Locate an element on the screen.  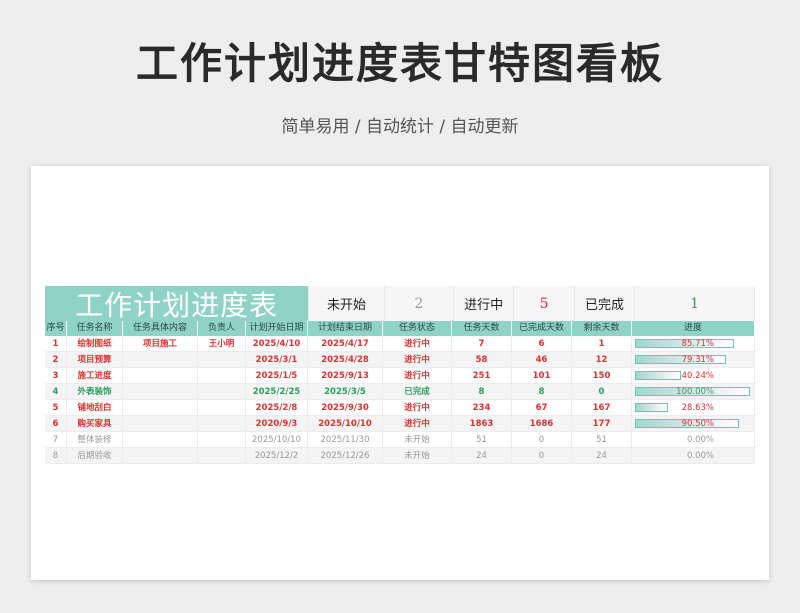
row-number-cell: 7 is located at coordinates (56, 440).